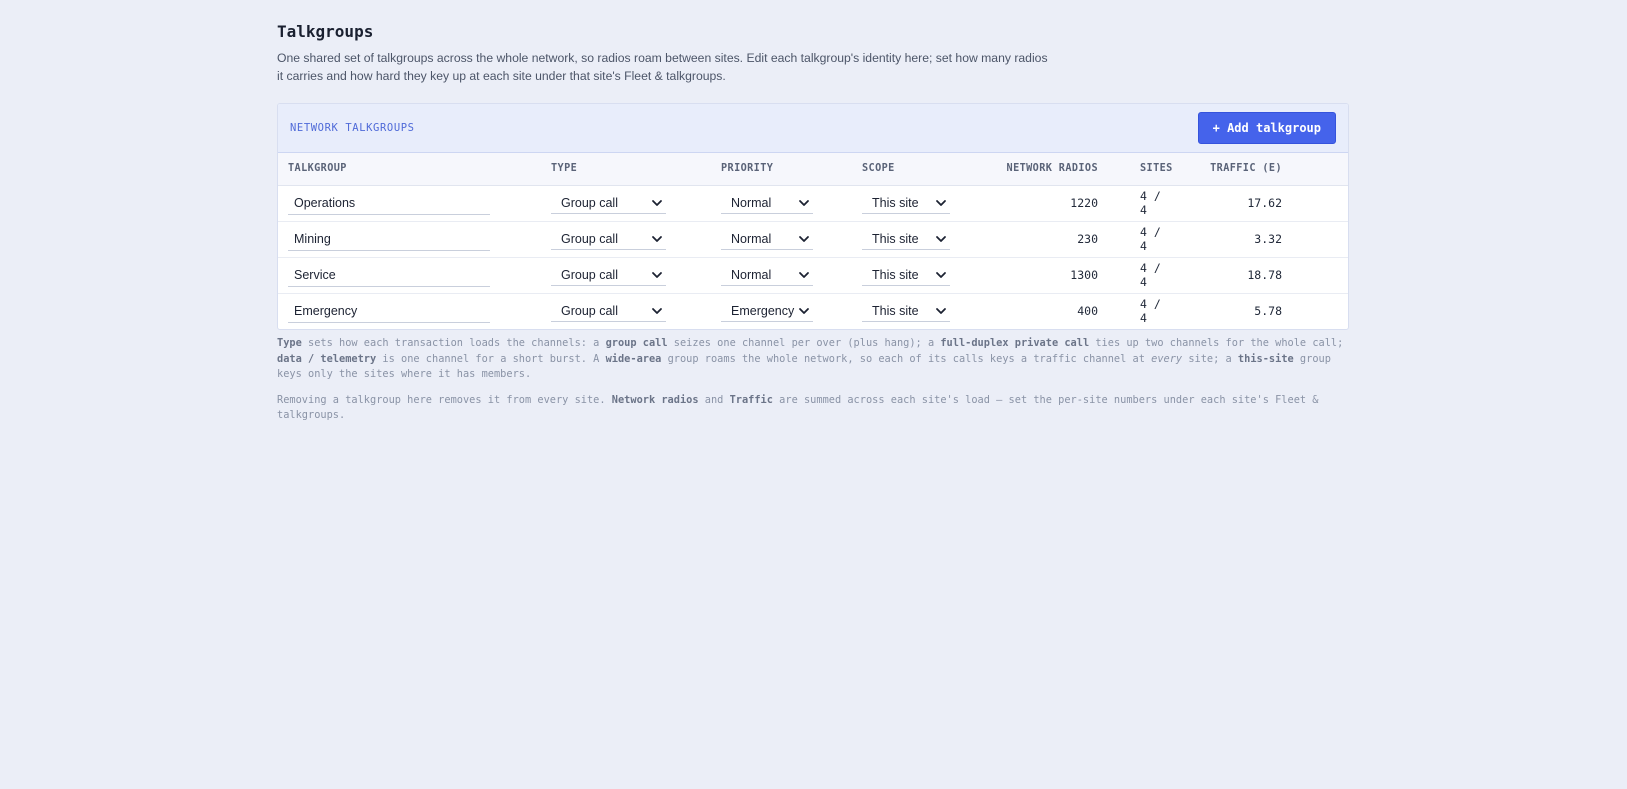 Image resolution: width=1627 pixels, height=789 pixels. What do you see at coordinates (1015, 343) in the screenshot?
I see `note-term-full-duplex: full-duplex private call` at bounding box center [1015, 343].